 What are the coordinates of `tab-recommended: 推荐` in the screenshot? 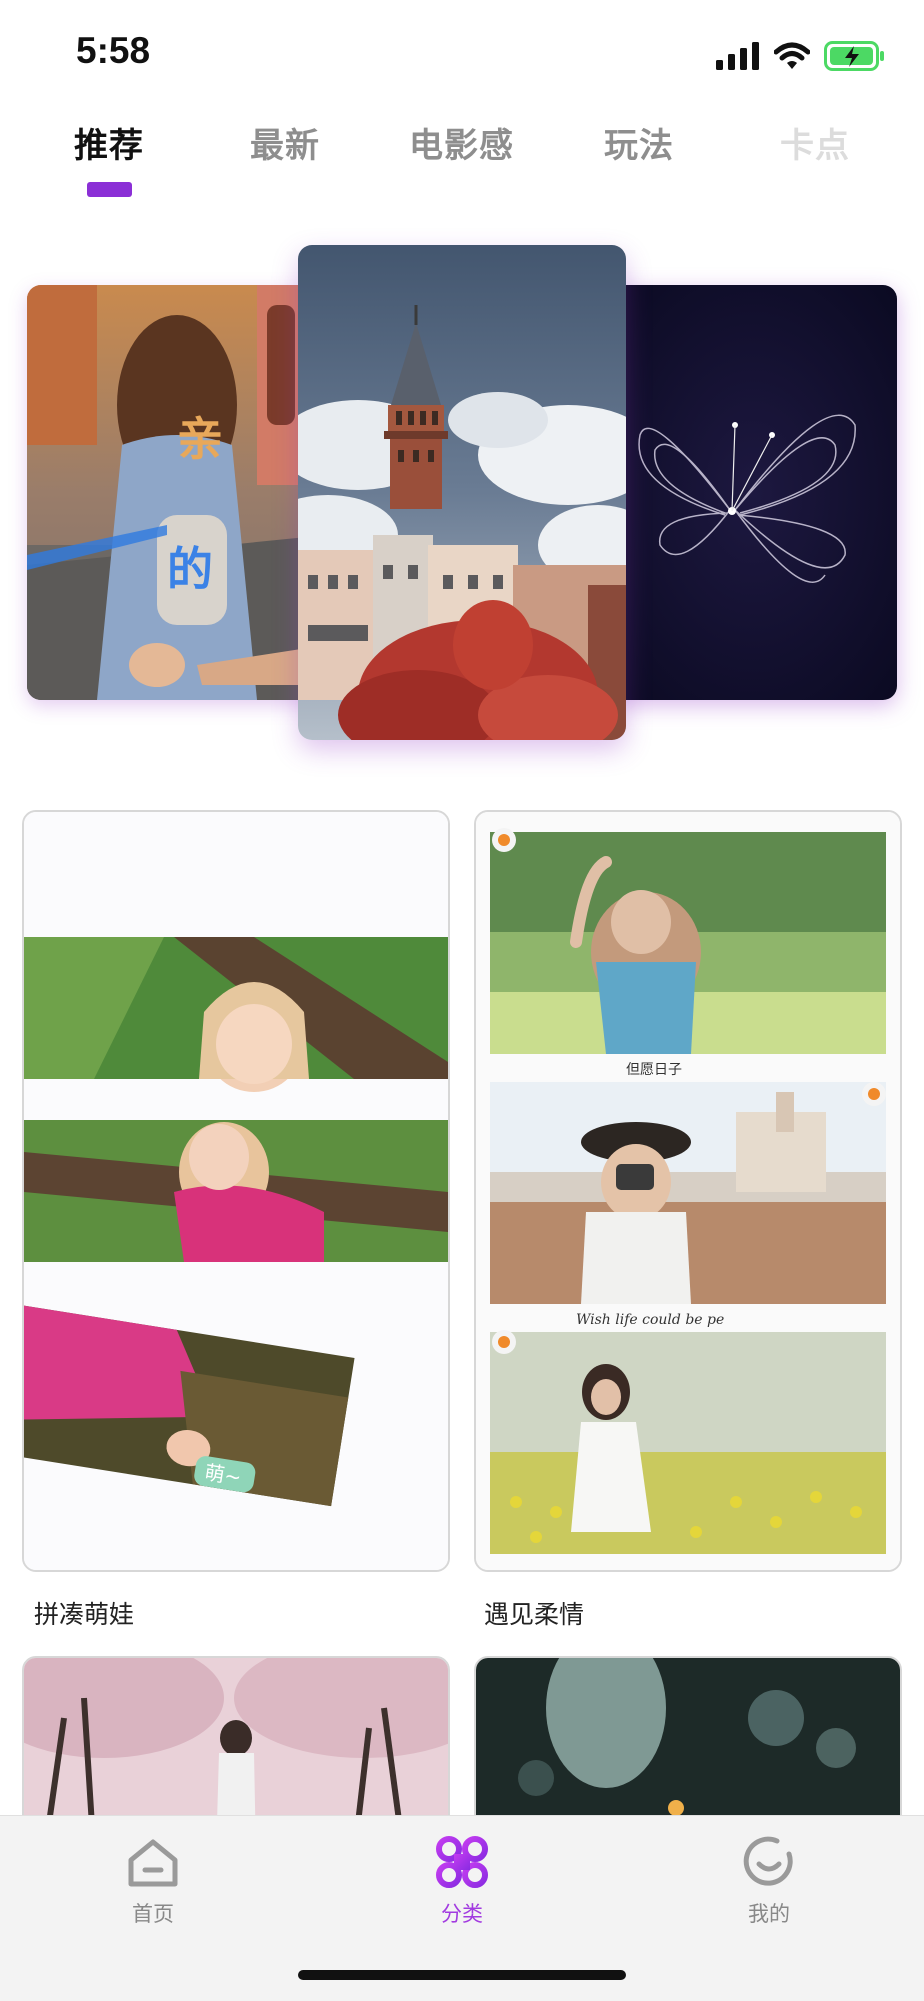 It's located at (109, 142).